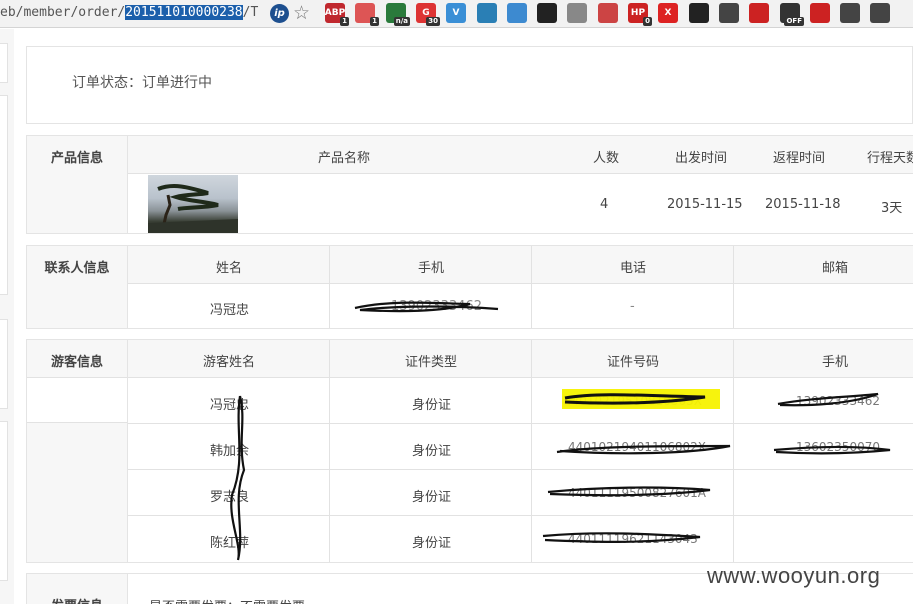 Image resolution: width=913 pixels, height=604 pixels. I want to click on header-return: 返程时间, so click(799, 158).